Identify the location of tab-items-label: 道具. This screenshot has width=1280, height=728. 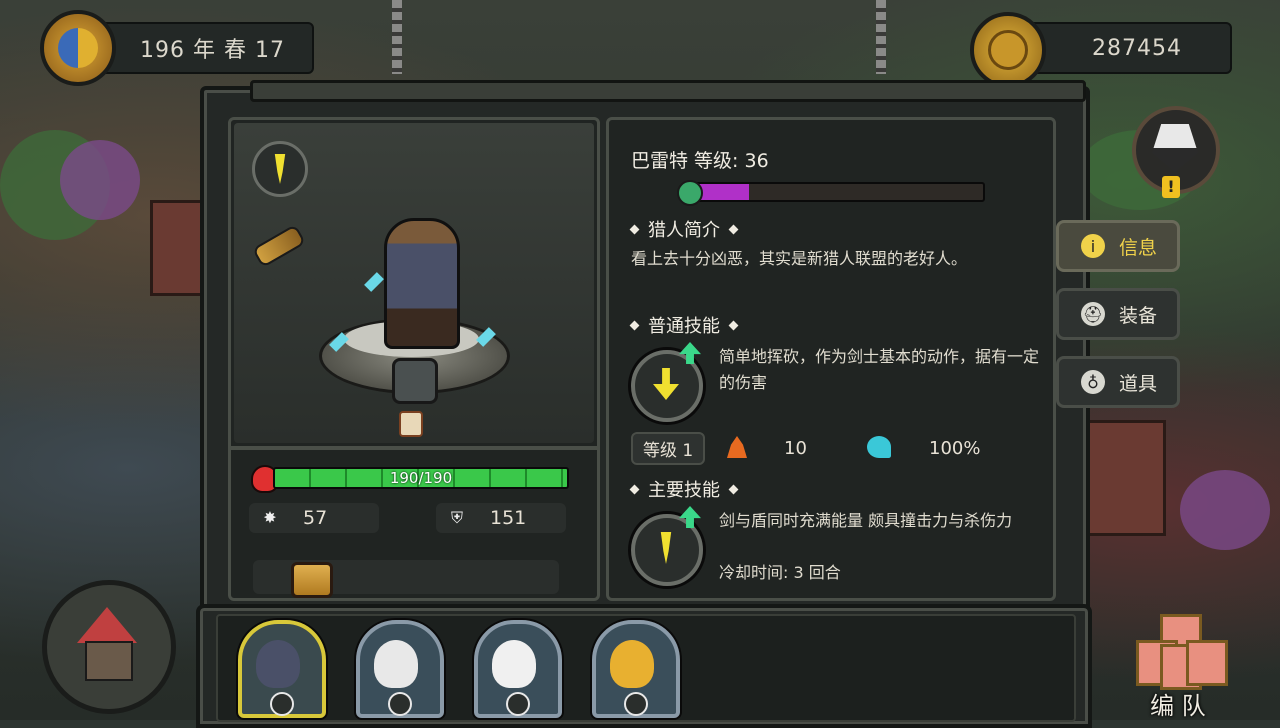
(1138, 383).